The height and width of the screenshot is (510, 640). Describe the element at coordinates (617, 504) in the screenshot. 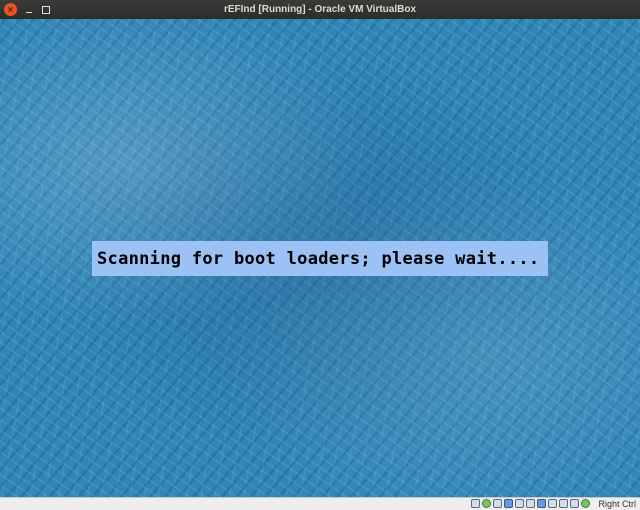

I see `host-key-label: Right Ctrl` at that location.